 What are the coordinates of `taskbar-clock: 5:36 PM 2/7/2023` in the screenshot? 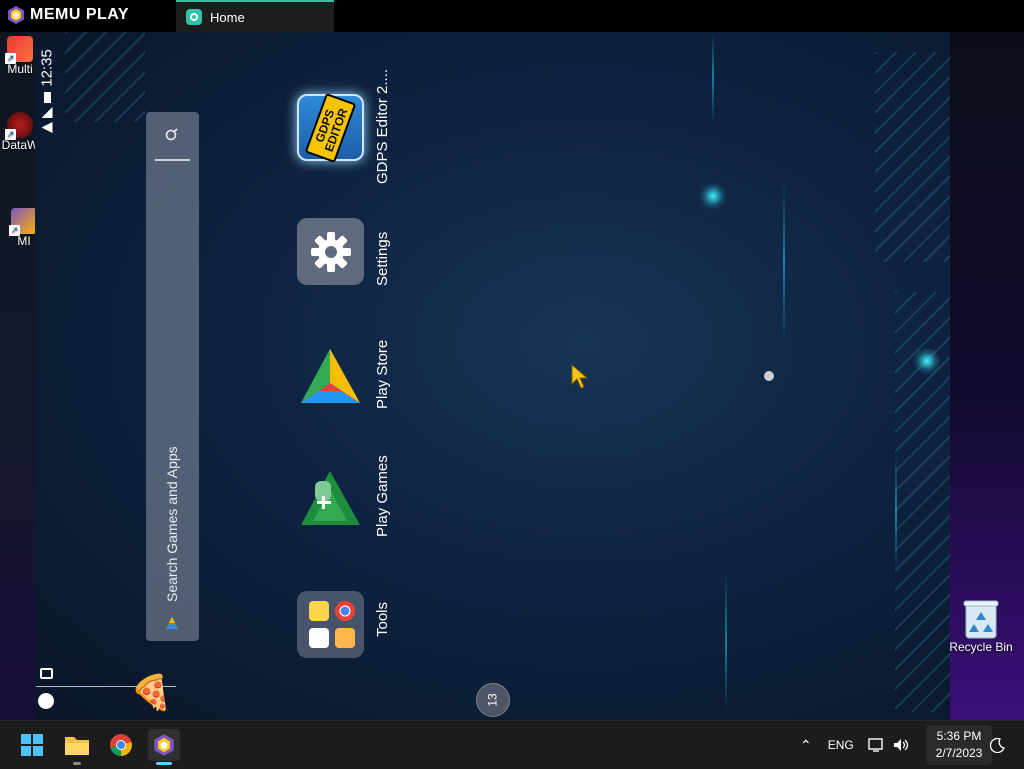 It's located at (959, 745).